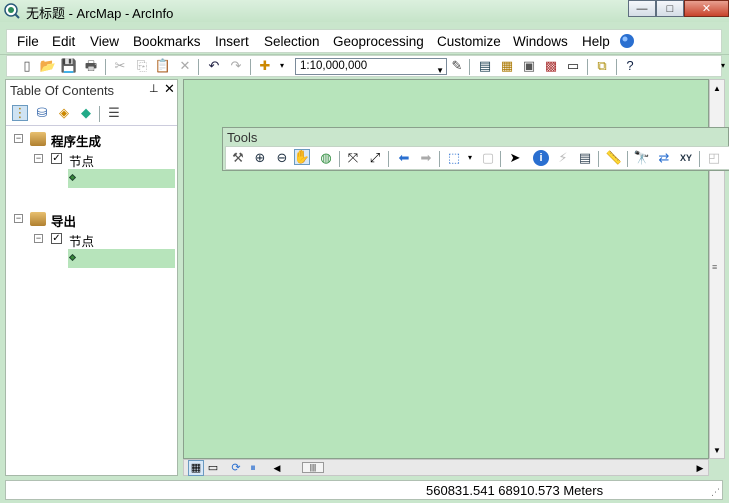 This screenshot has height=503, width=729. What do you see at coordinates (277, 468) in the screenshot?
I see `scroll-left-icon: ◀` at bounding box center [277, 468].